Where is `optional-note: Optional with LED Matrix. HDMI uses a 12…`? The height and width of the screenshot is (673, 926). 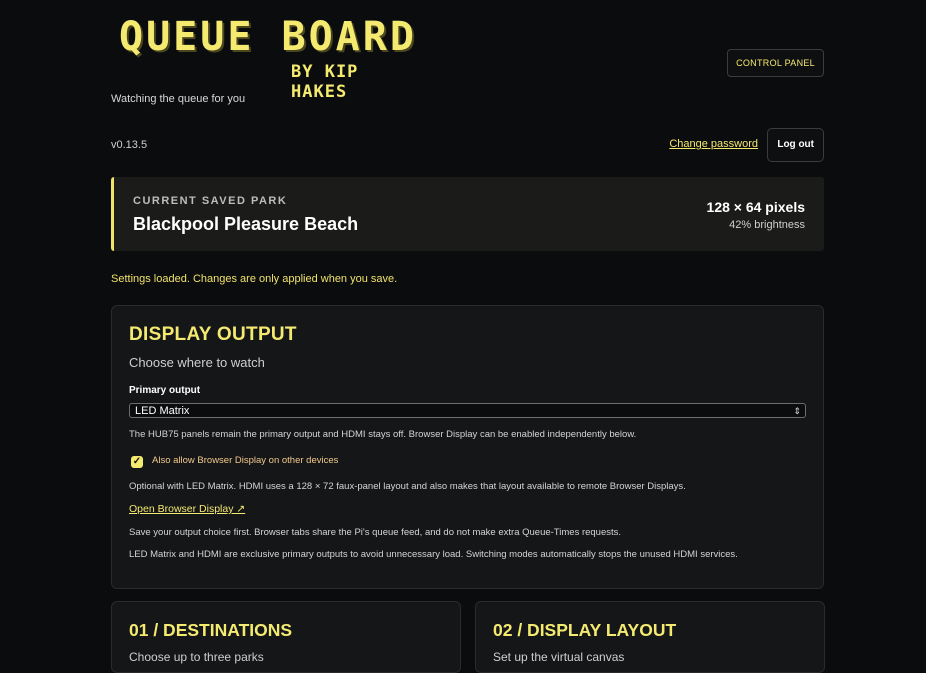
optional-note: Optional with LED Matrix. HDMI uses a 12… is located at coordinates (407, 486).